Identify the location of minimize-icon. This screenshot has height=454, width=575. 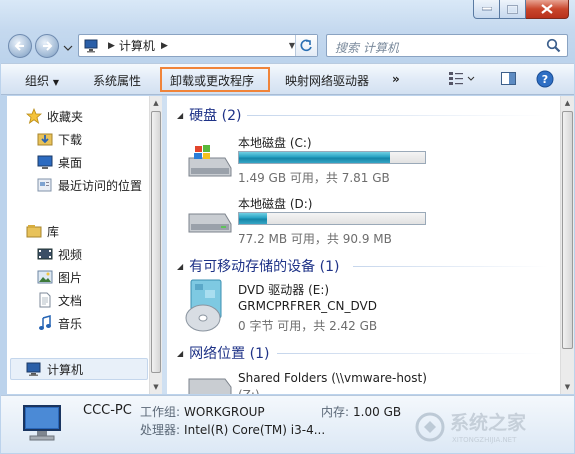
(486, 9).